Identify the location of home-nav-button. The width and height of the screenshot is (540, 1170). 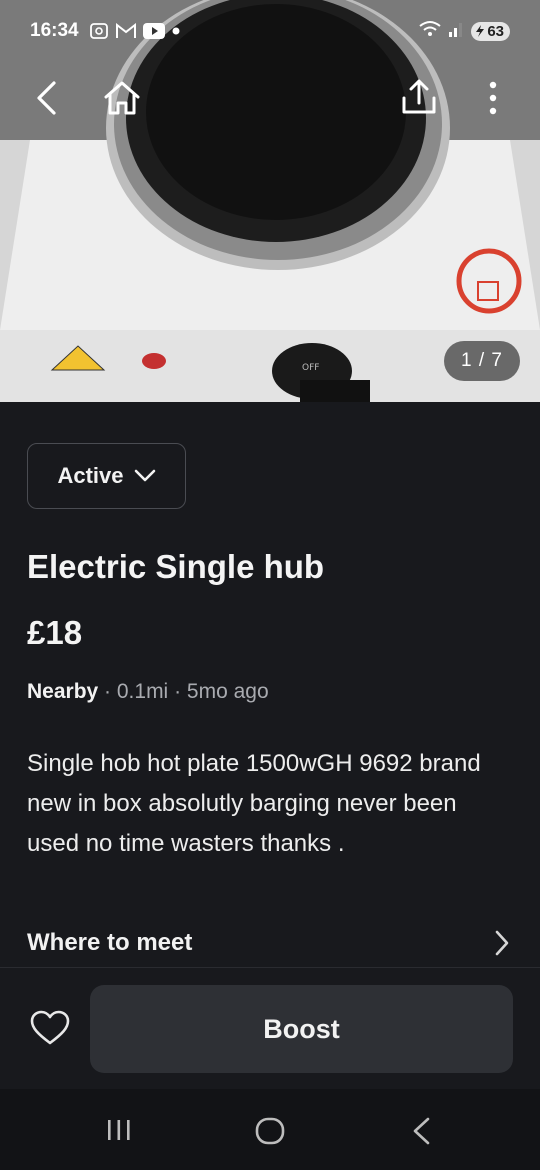
(270, 1133).